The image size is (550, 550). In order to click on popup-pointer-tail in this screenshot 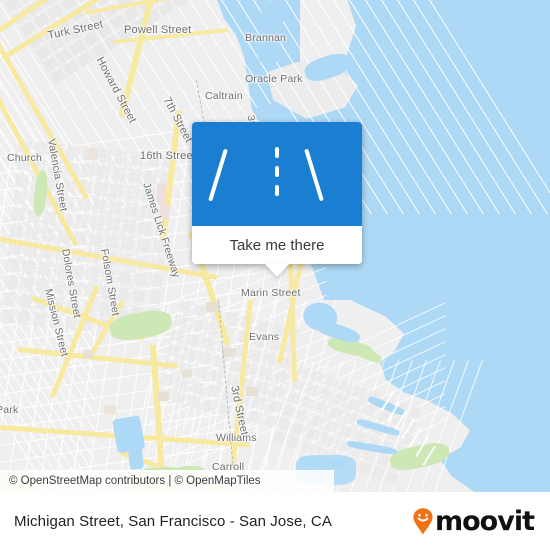, I will do `click(277, 270)`.